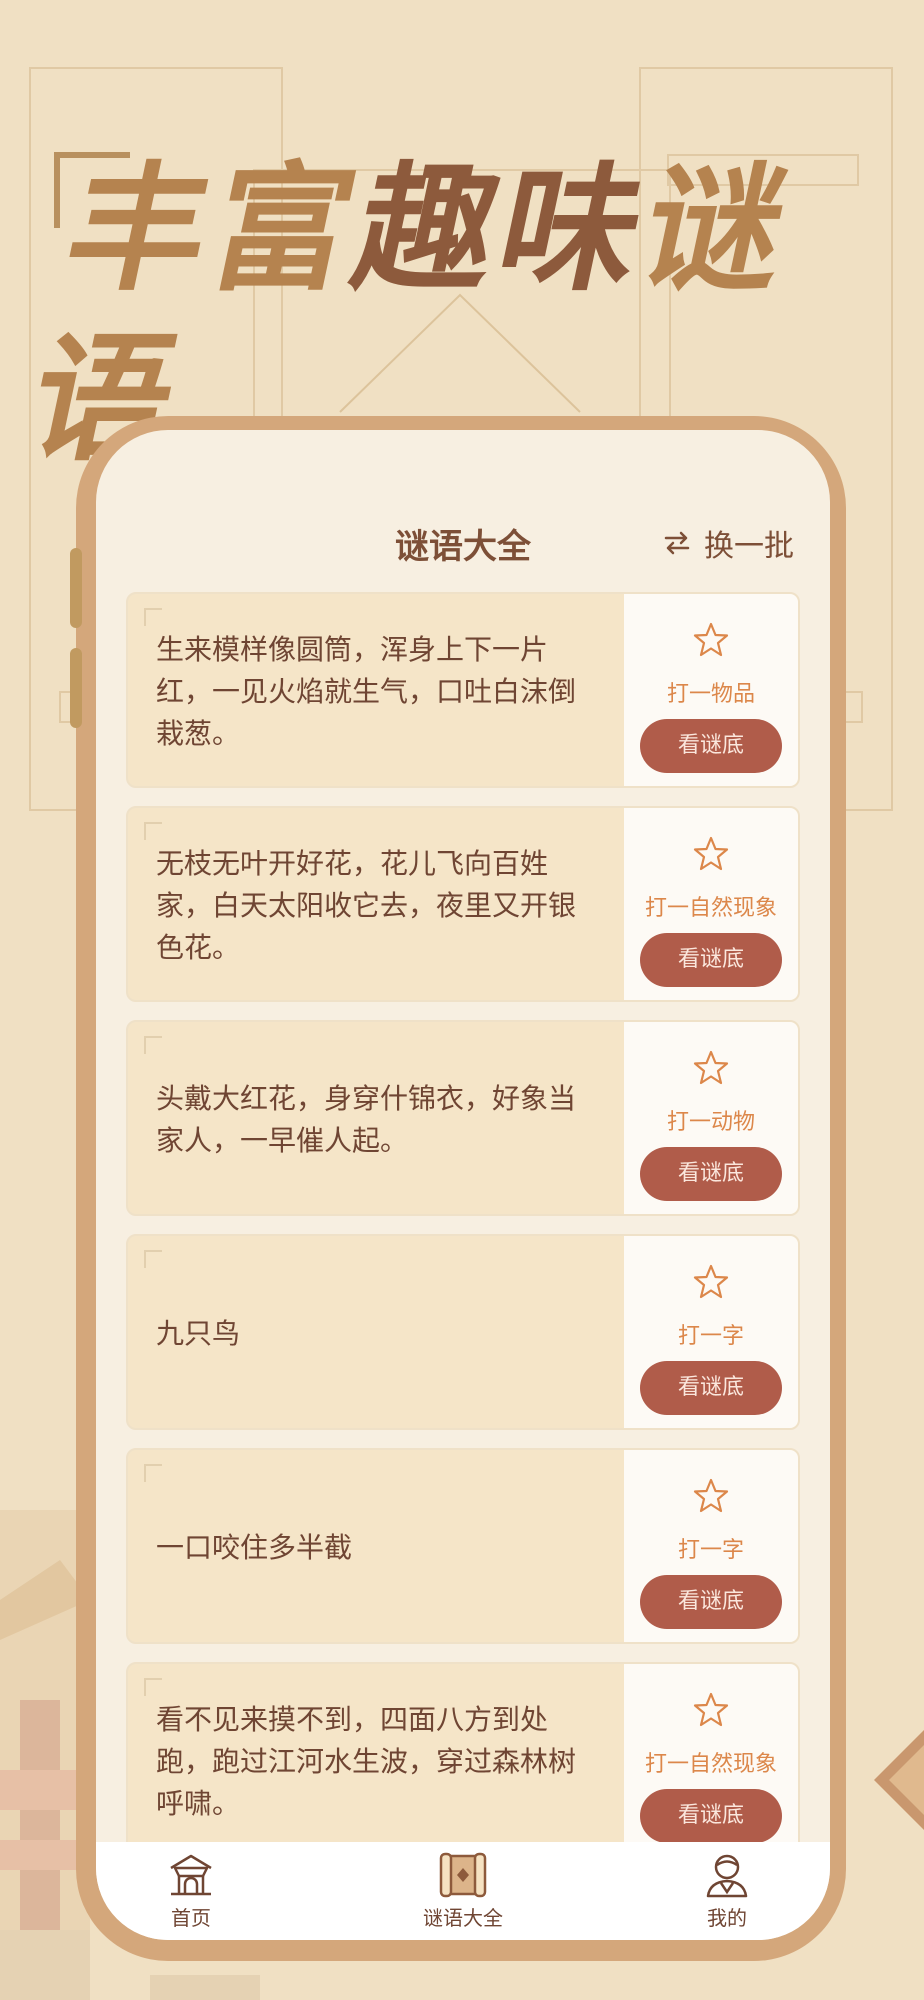  Describe the element at coordinates (191, 1875) in the screenshot. I see `temple-icon` at that location.